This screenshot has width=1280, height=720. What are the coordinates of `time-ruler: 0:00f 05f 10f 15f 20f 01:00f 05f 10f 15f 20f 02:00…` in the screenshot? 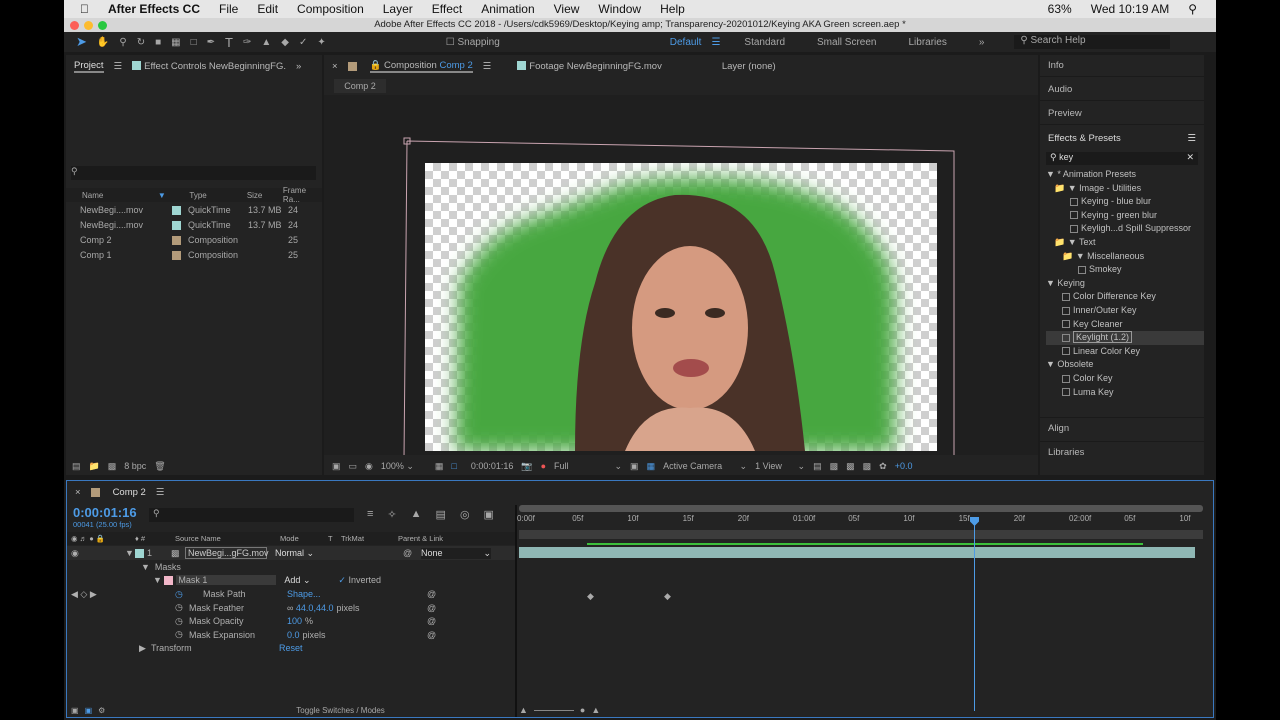 It's located at (862, 521).